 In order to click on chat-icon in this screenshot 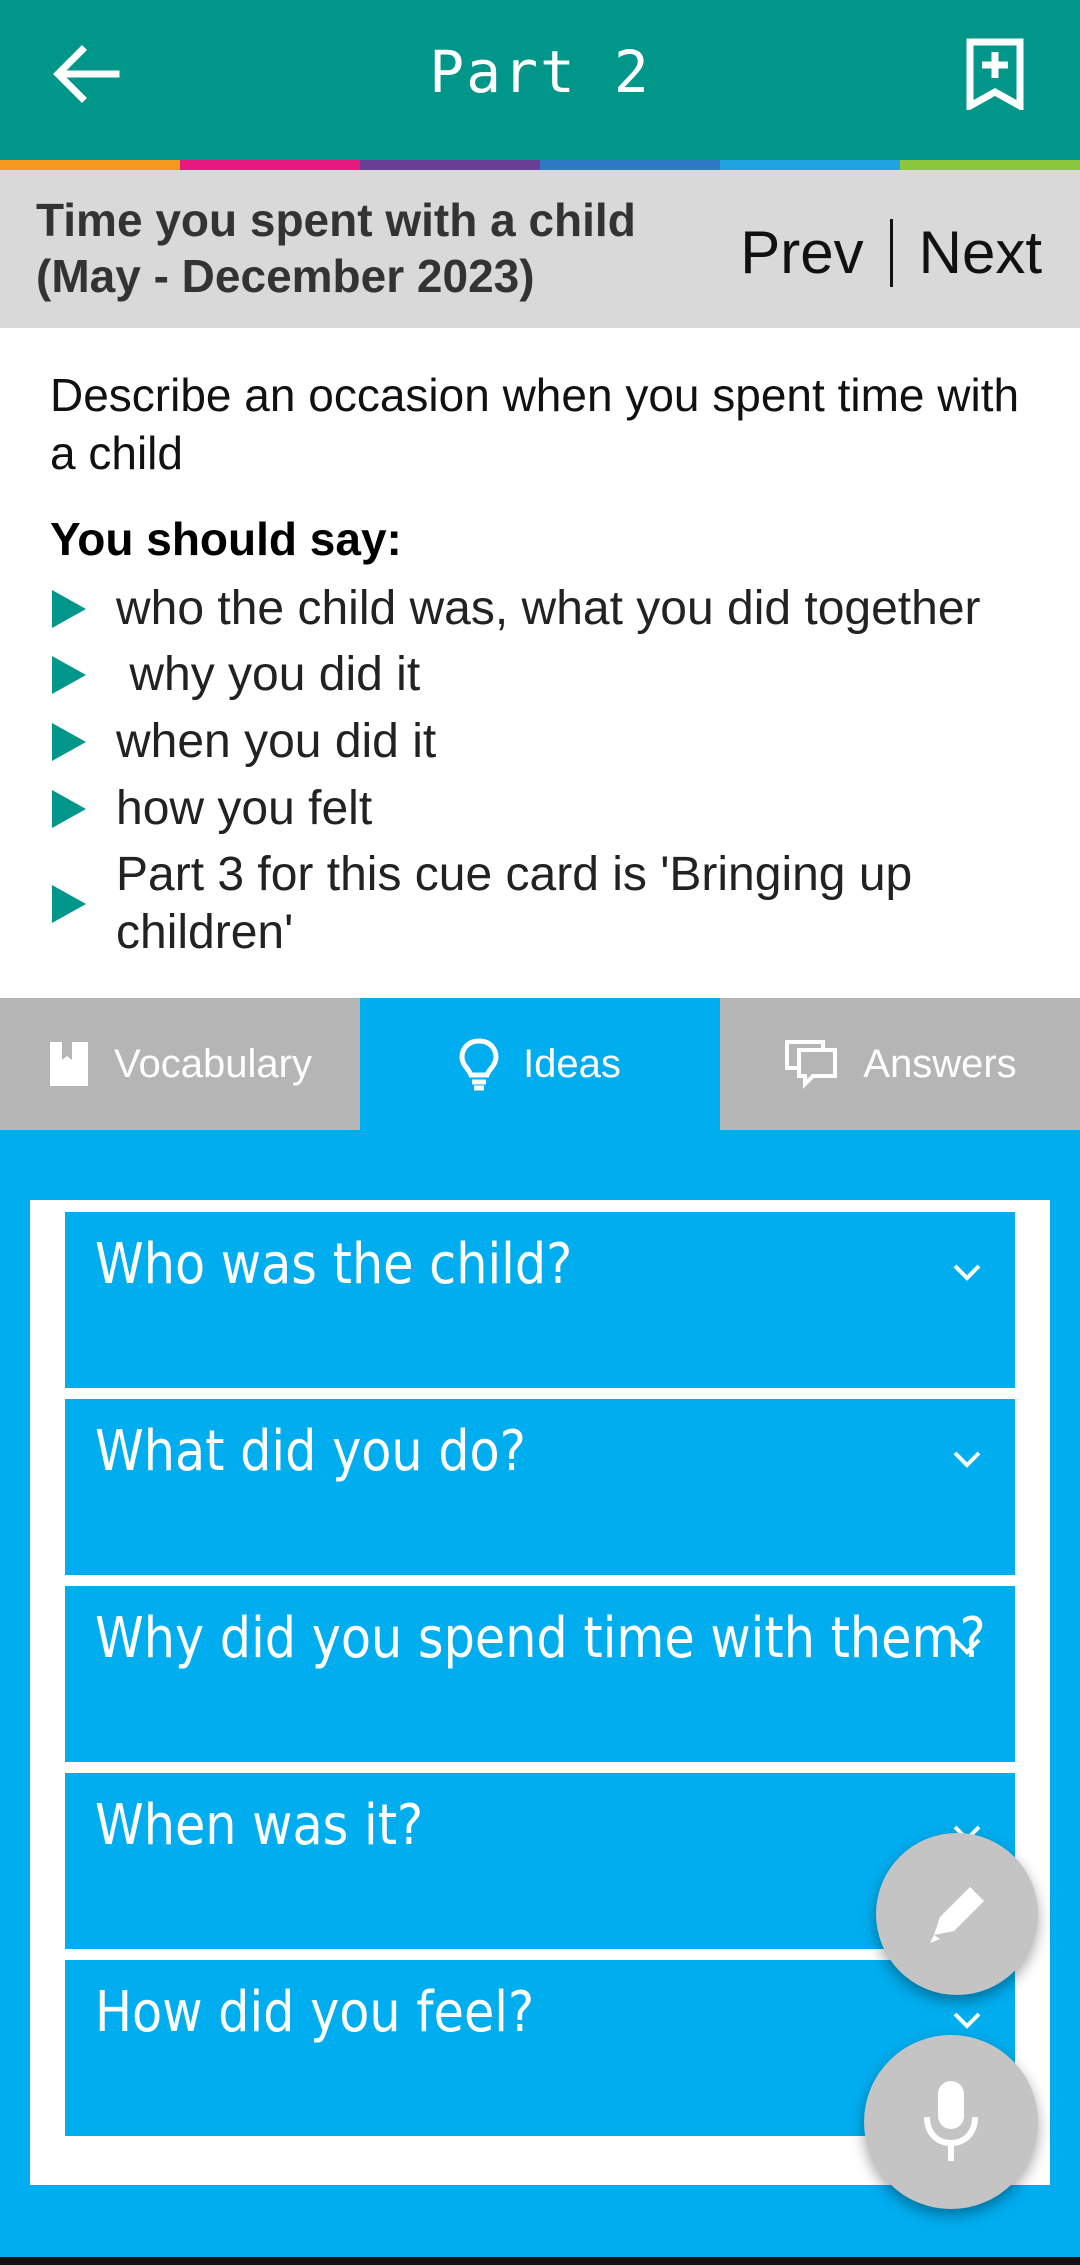, I will do `click(811, 1064)`.